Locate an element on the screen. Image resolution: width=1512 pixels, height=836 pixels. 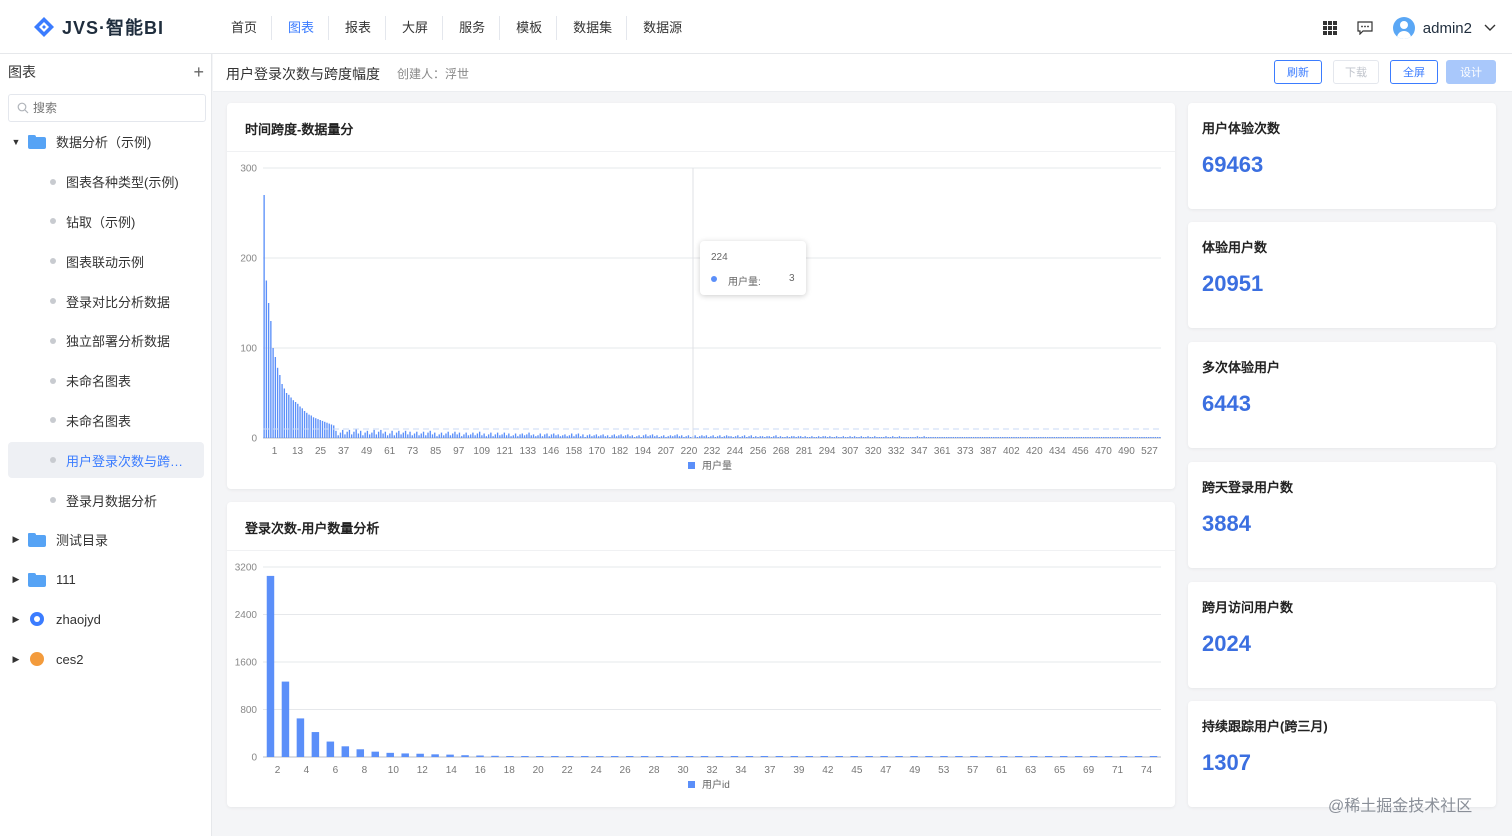
tree-folder: ▼ 数据分析（示例) is located at coordinates (106, 142).